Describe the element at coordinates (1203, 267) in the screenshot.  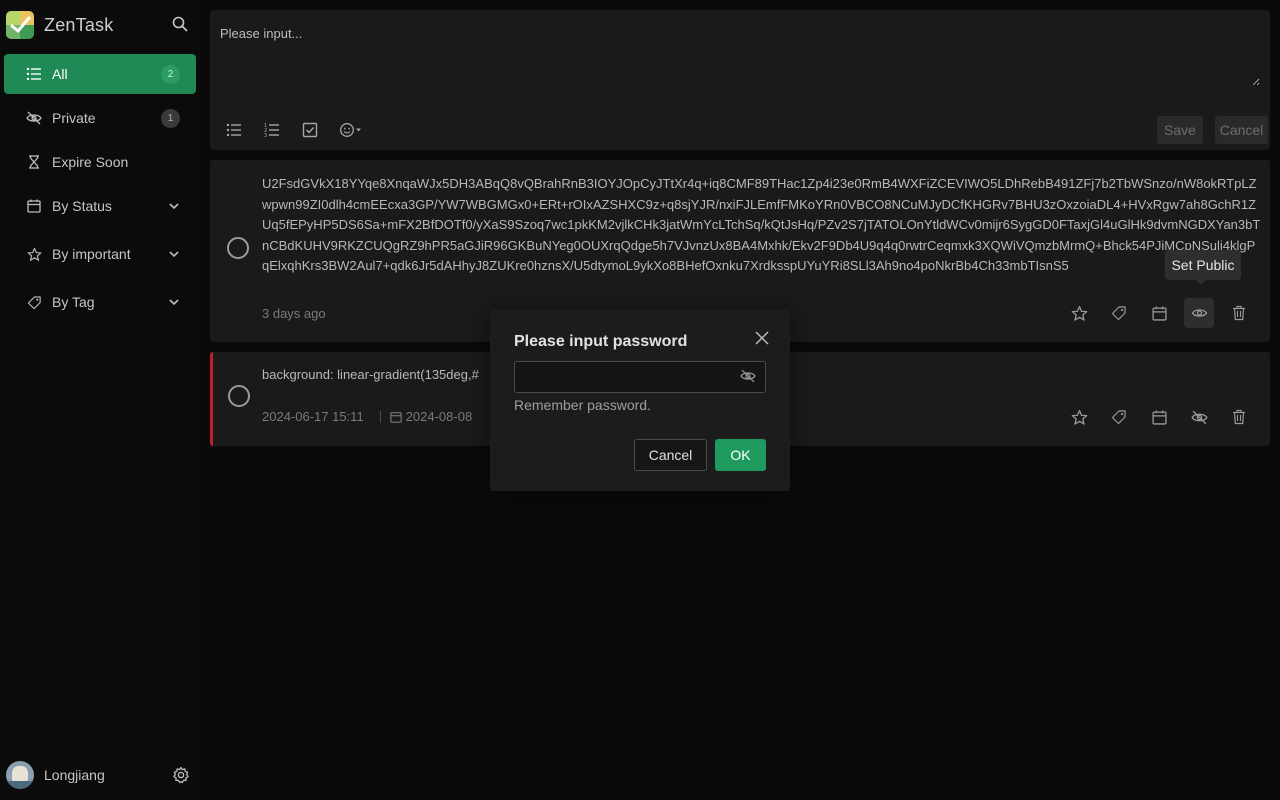
I see `tooltip: Set Public` at that location.